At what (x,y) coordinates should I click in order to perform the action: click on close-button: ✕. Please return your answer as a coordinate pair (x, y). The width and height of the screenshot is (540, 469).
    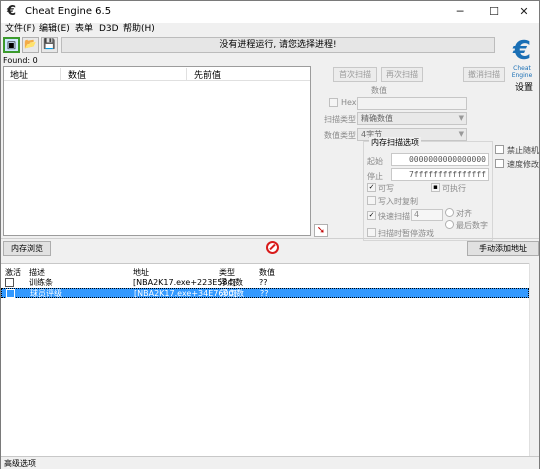
    Looking at the image, I should click on (524, 12).